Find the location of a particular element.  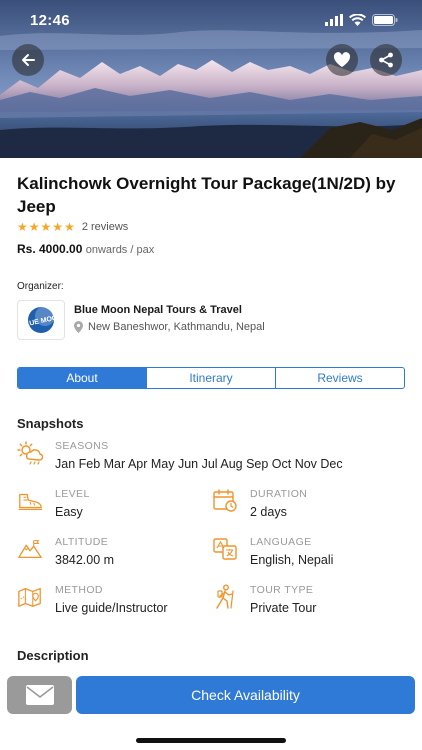

mountain-icon is located at coordinates (30, 549).